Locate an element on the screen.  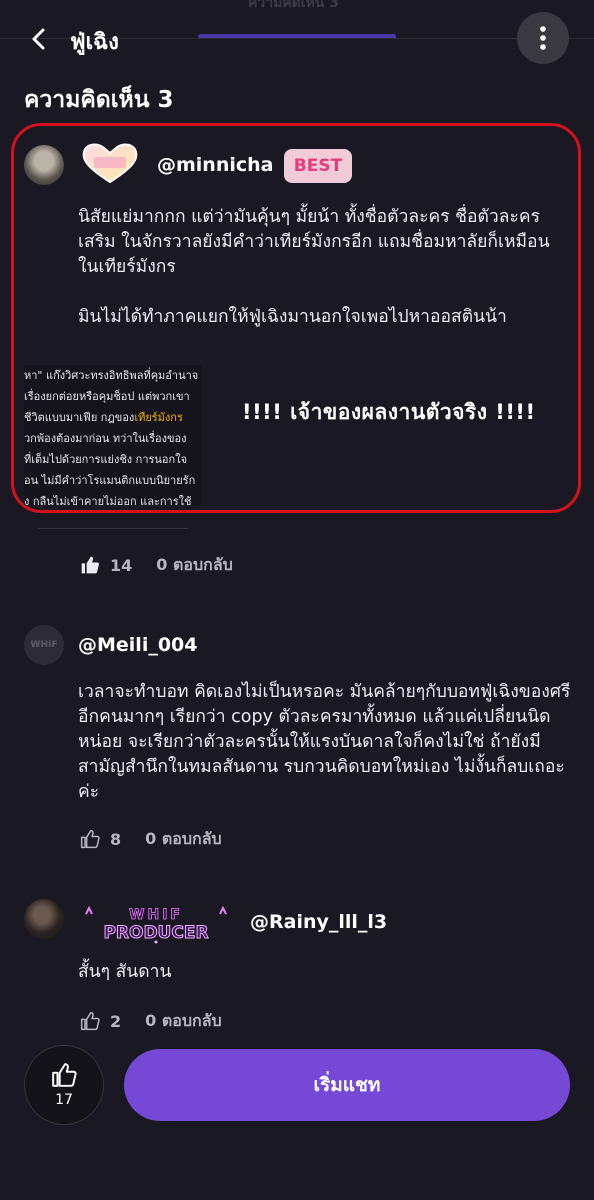
more-options-button is located at coordinates (543, 38).